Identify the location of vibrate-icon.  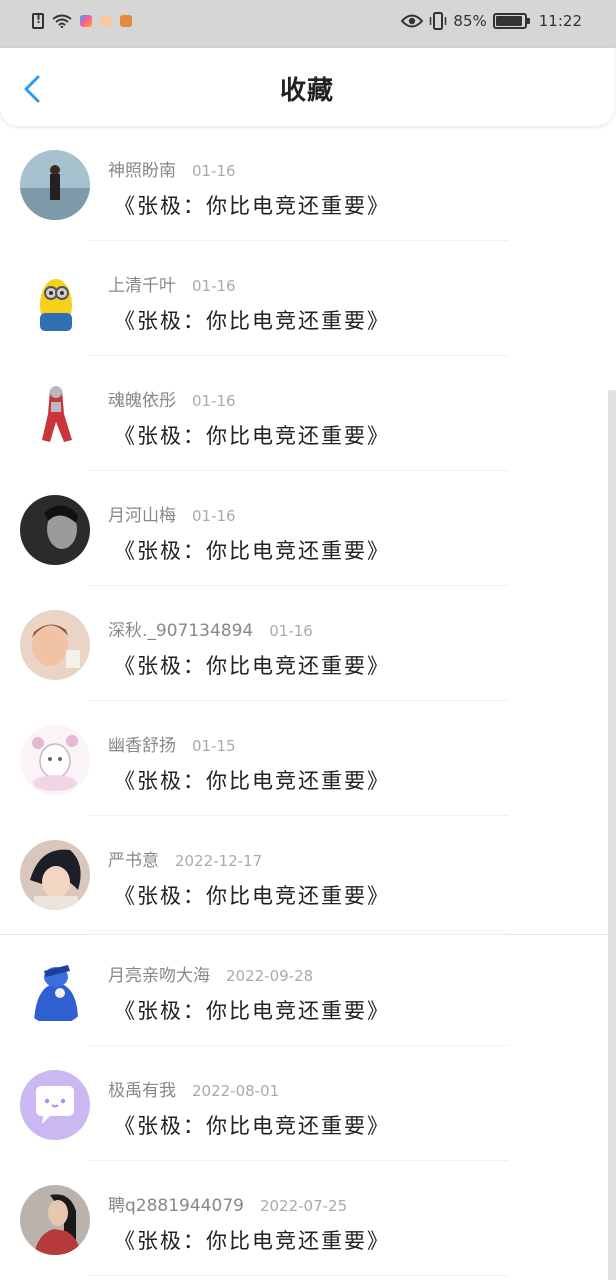
(438, 21).